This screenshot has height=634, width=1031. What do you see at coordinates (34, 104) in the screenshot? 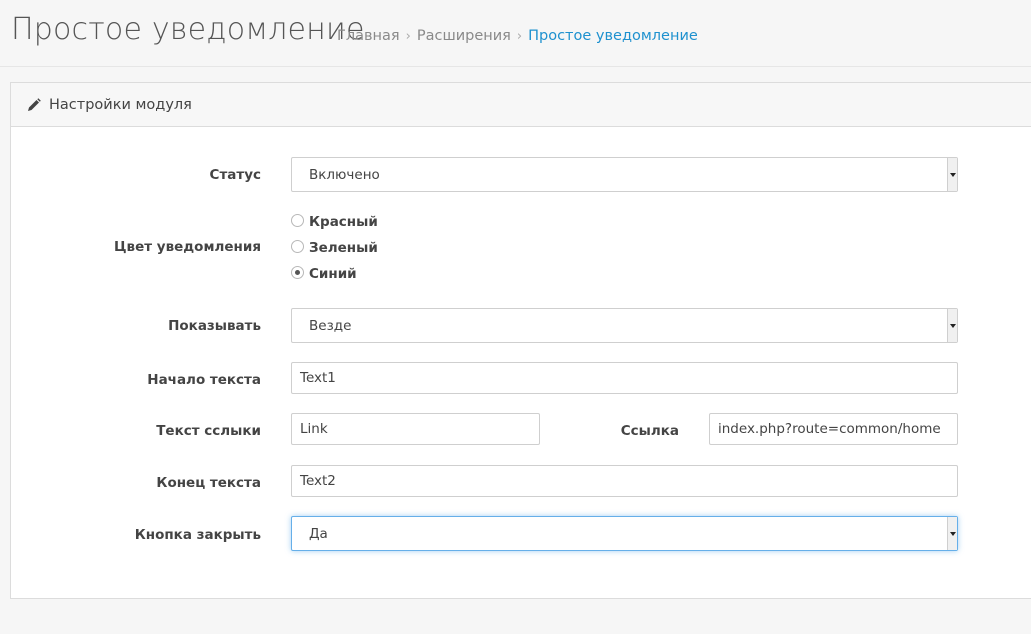
I see `pencil-icon` at bounding box center [34, 104].